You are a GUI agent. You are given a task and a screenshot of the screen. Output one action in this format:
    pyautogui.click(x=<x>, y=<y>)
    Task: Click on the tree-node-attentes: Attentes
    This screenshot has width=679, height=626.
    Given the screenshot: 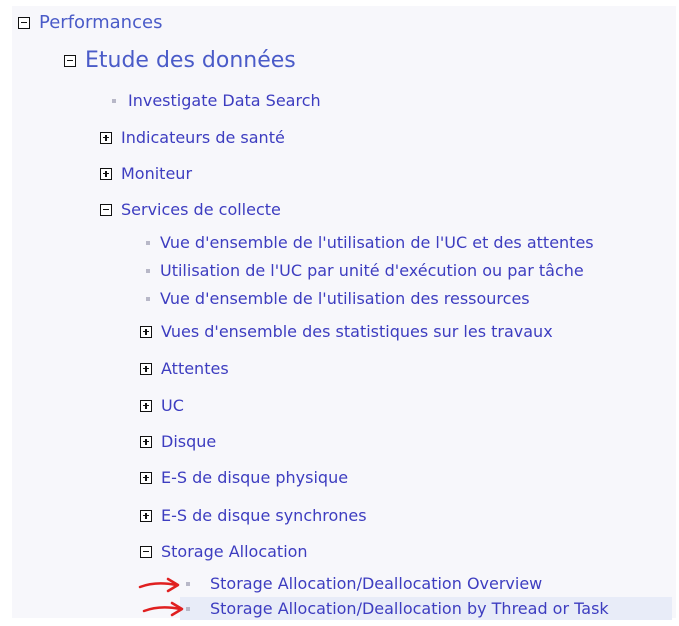 What is the action you would take?
    pyautogui.click(x=184, y=368)
    